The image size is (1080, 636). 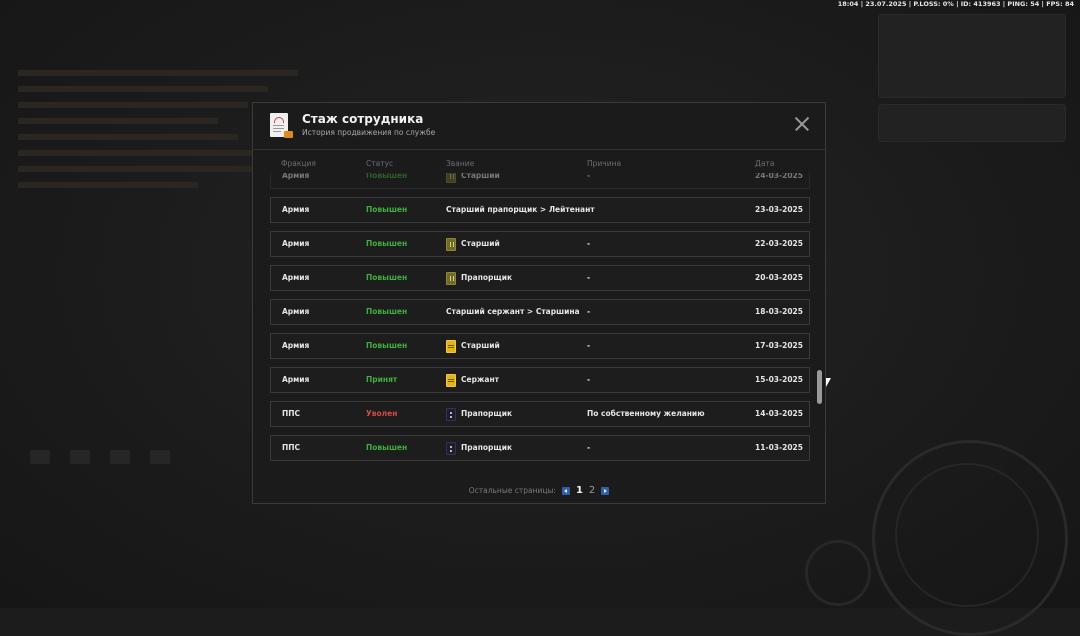 I want to click on row-date: 11-03-2025, so click(x=779, y=447).